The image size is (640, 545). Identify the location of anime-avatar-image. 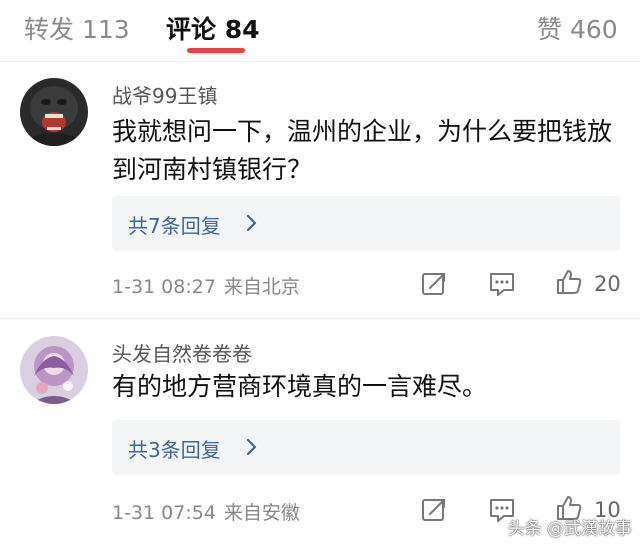
(54, 370).